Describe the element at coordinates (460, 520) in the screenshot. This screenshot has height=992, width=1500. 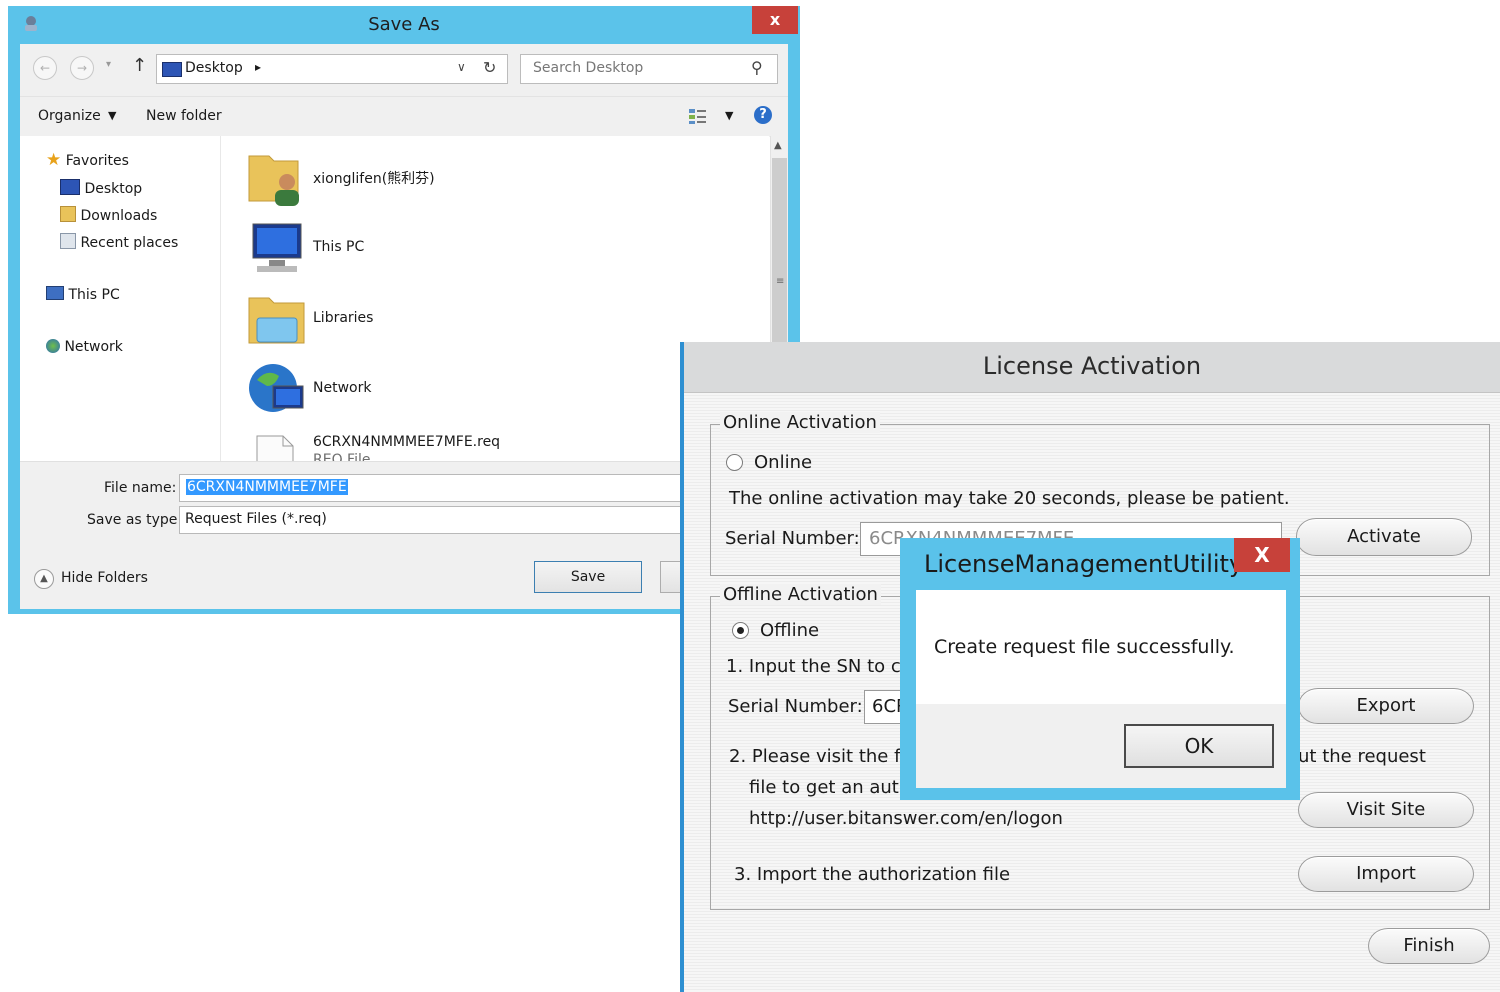
I see `save-type-select: Request Files (*.req)` at that location.